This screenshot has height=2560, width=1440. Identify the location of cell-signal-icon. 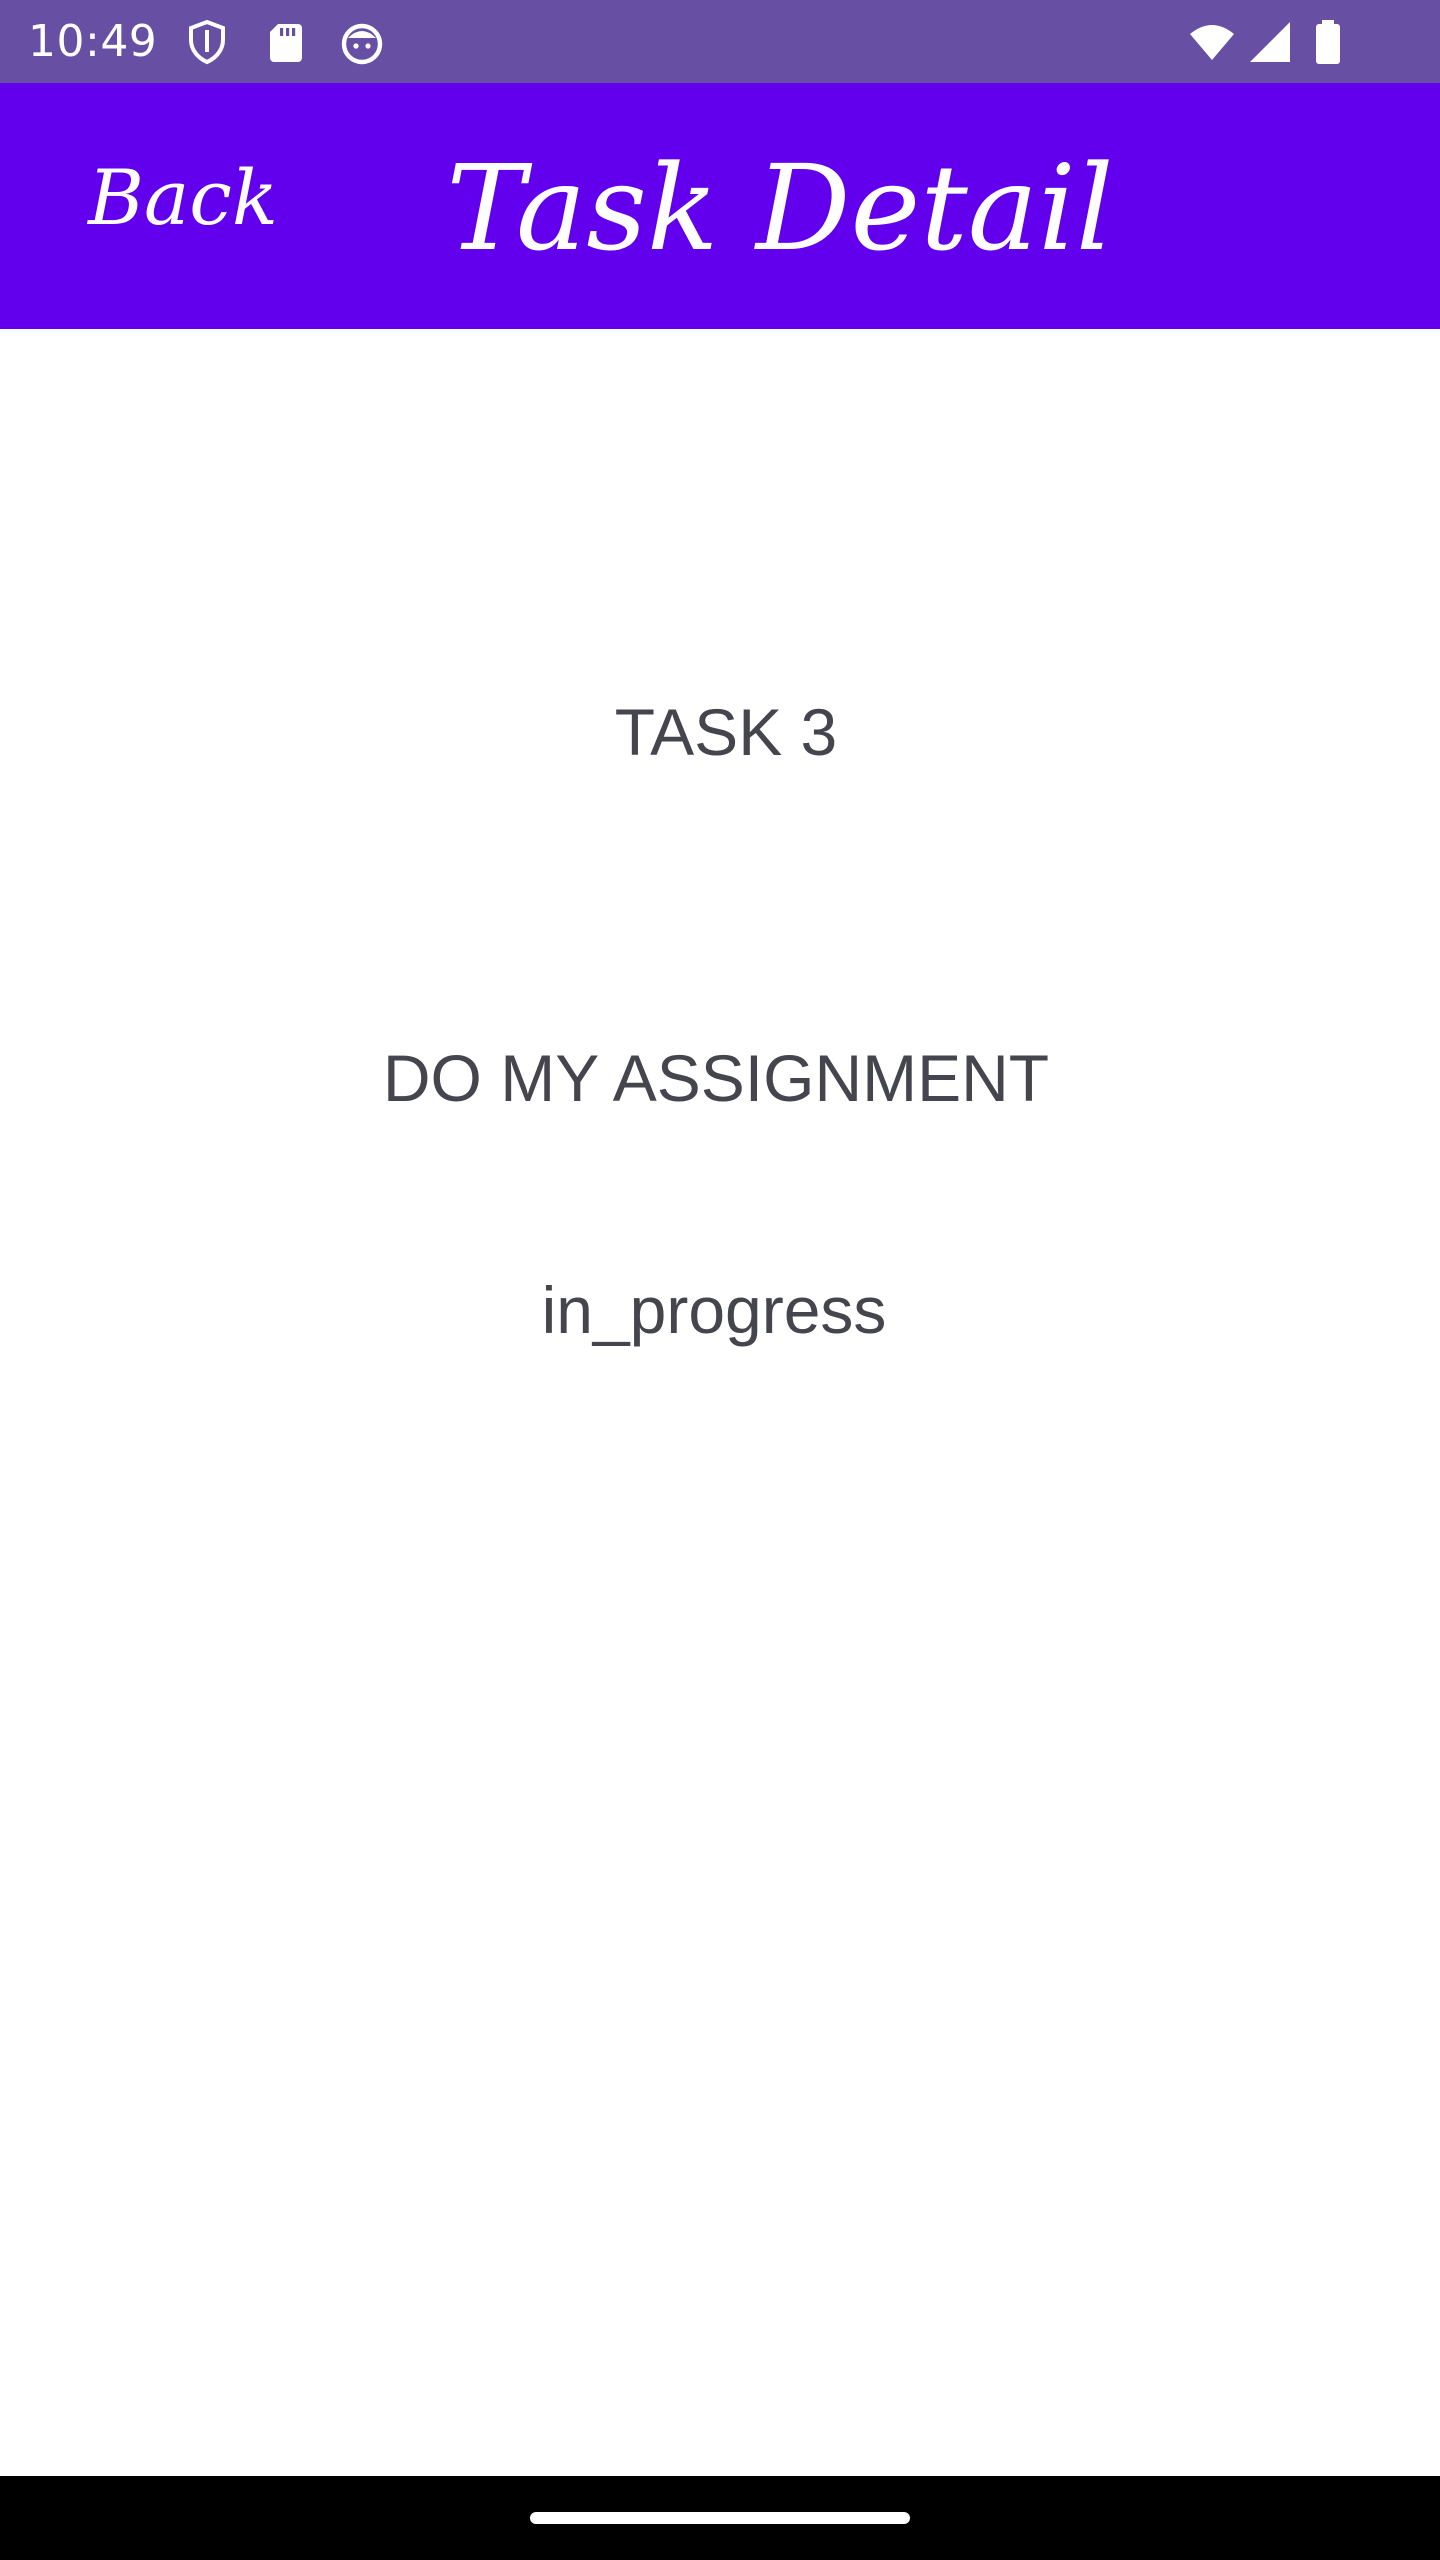
(1270, 42).